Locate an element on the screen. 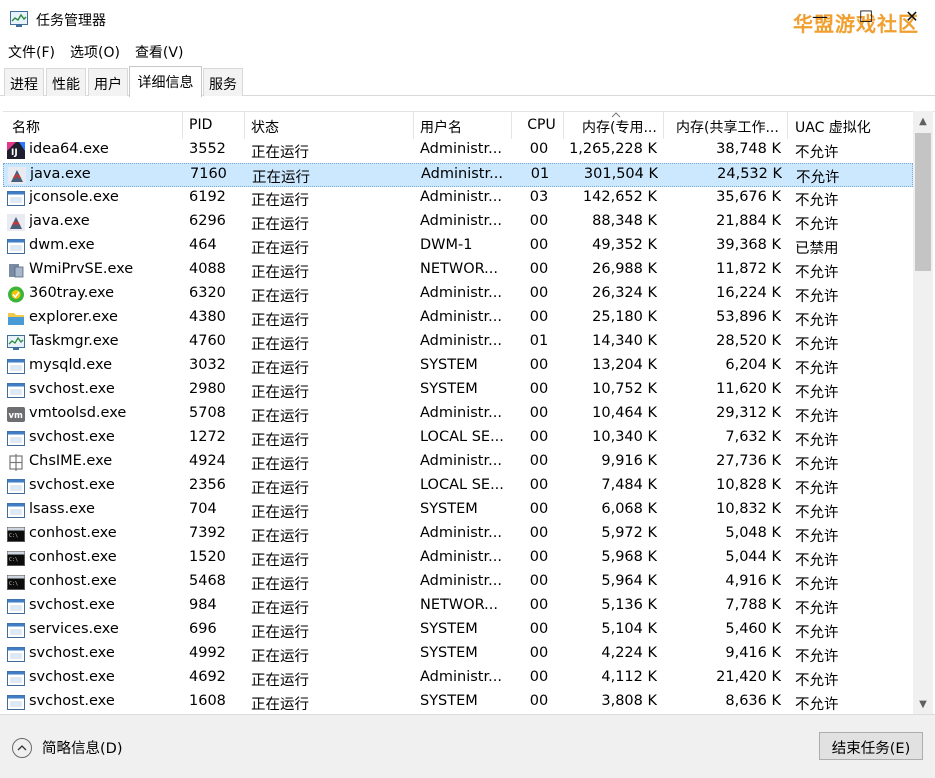  process-username: DWM-1 is located at coordinates (446, 245).